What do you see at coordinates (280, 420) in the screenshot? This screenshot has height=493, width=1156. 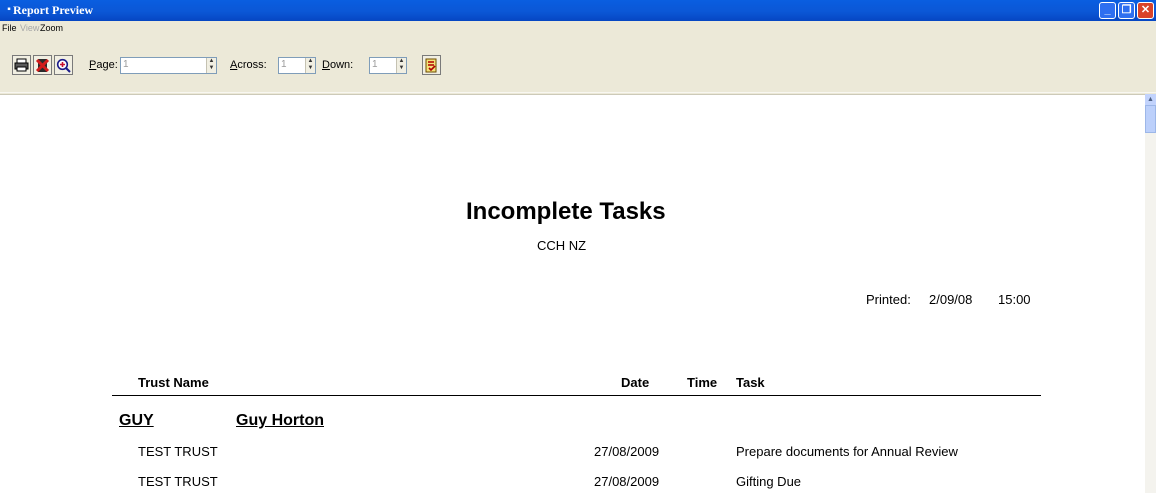 I see `group-name: Guy Horton` at bounding box center [280, 420].